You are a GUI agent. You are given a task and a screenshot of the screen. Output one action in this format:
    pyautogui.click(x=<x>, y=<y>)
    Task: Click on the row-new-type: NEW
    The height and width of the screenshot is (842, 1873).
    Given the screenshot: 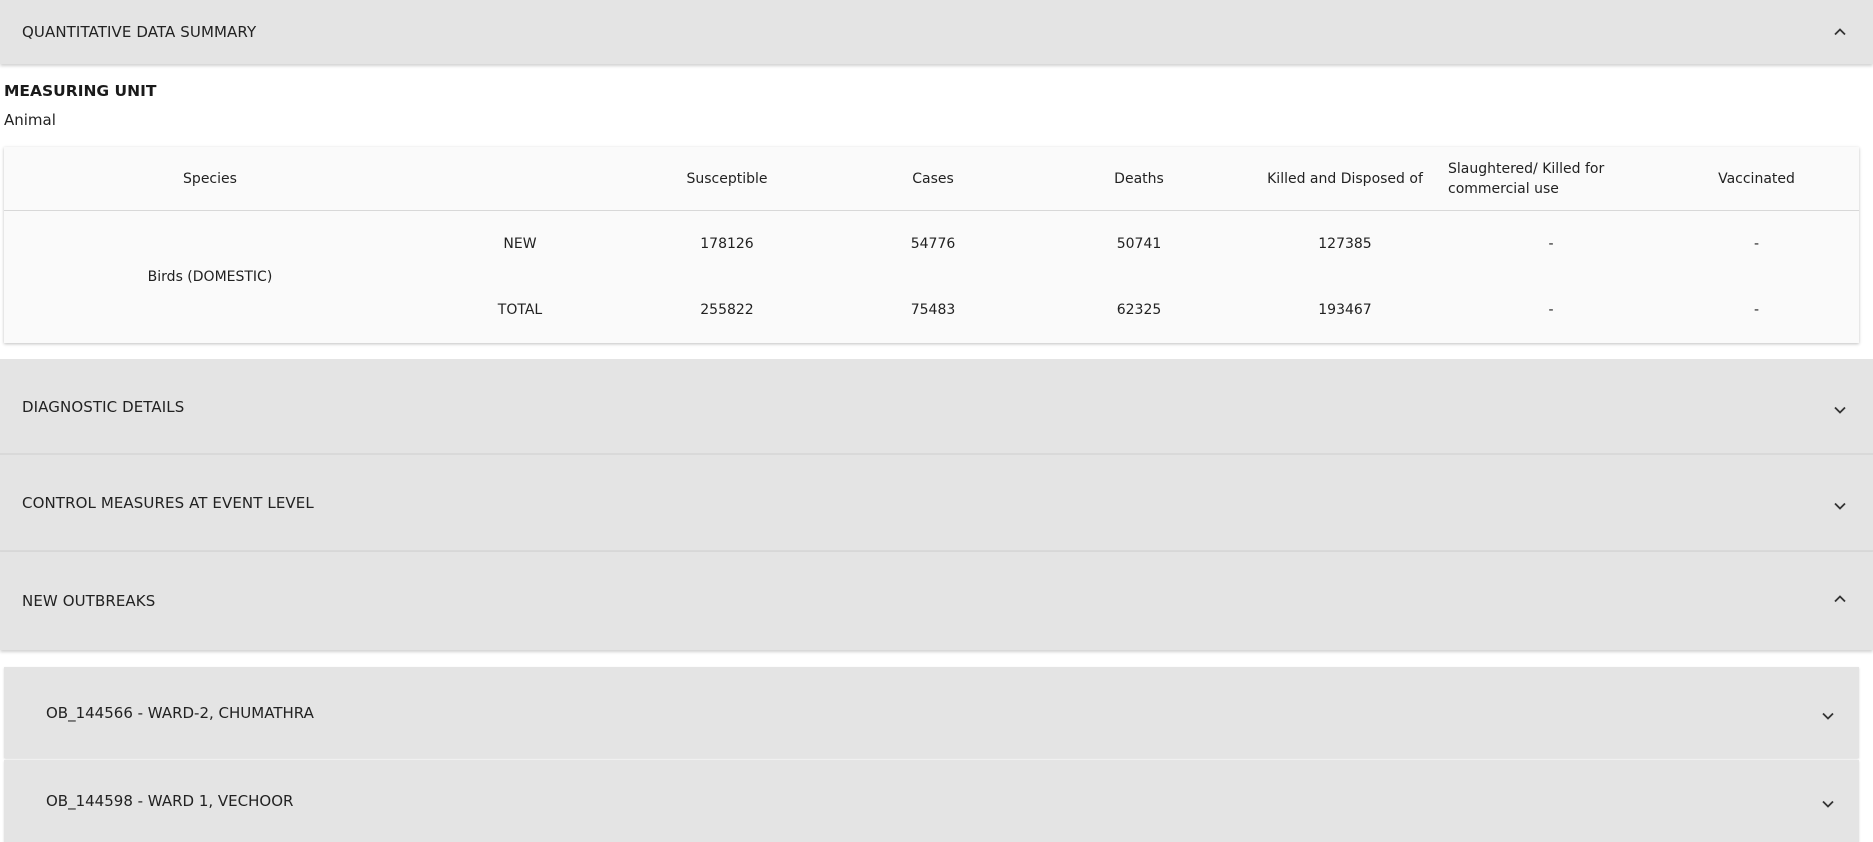 What is the action you would take?
    pyautogui.click(x=520, y=244)
    